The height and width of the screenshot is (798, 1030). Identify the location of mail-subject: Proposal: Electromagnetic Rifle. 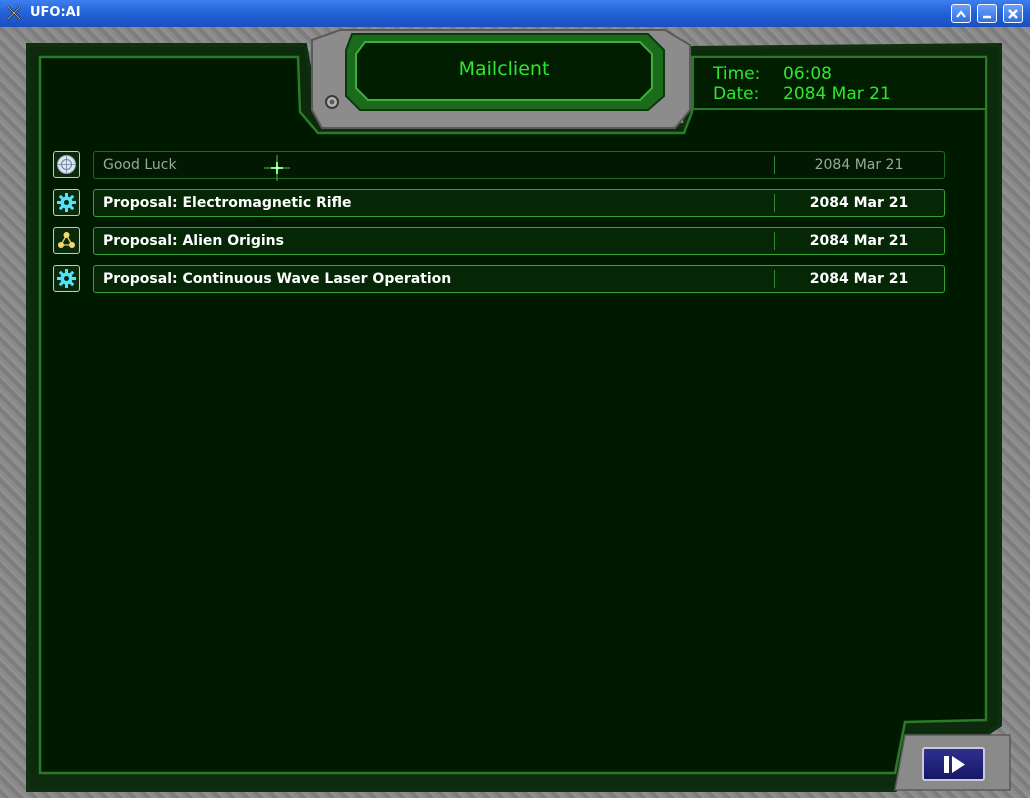
(227, 203).